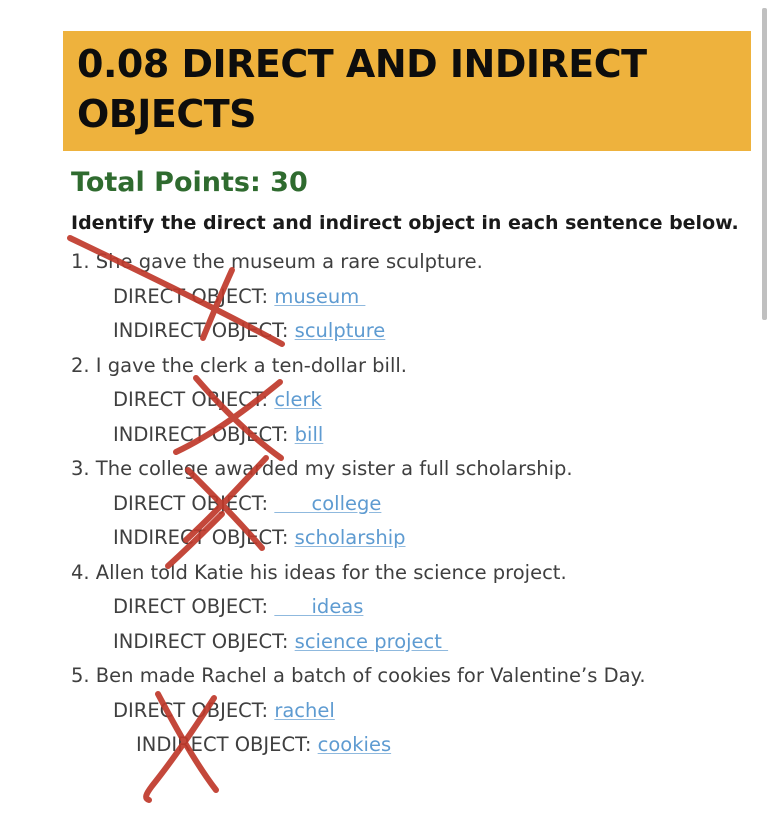  I want to click on direct-object-answer: college, so click(328, 503).